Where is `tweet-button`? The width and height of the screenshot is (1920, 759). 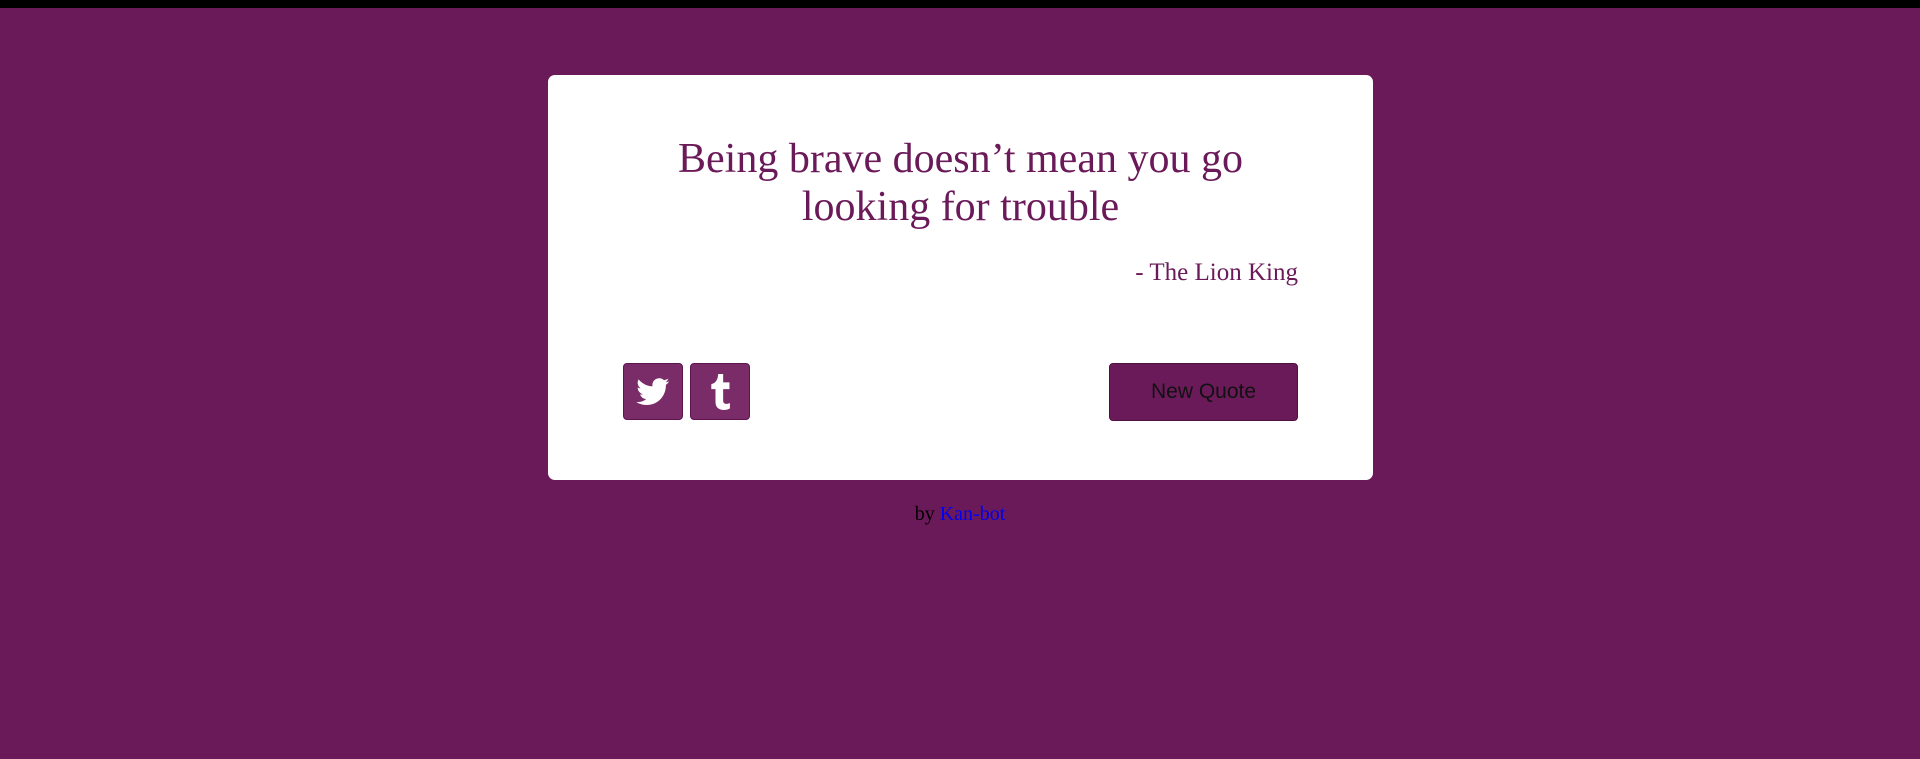 tweet-button is located at coordinates (653, 391).